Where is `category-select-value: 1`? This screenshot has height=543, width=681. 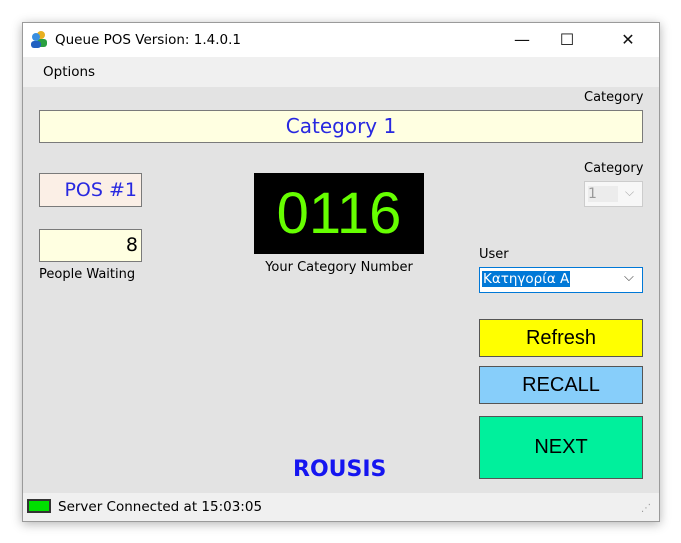 category-select-value: 1 is located at coordinates (603, 194).